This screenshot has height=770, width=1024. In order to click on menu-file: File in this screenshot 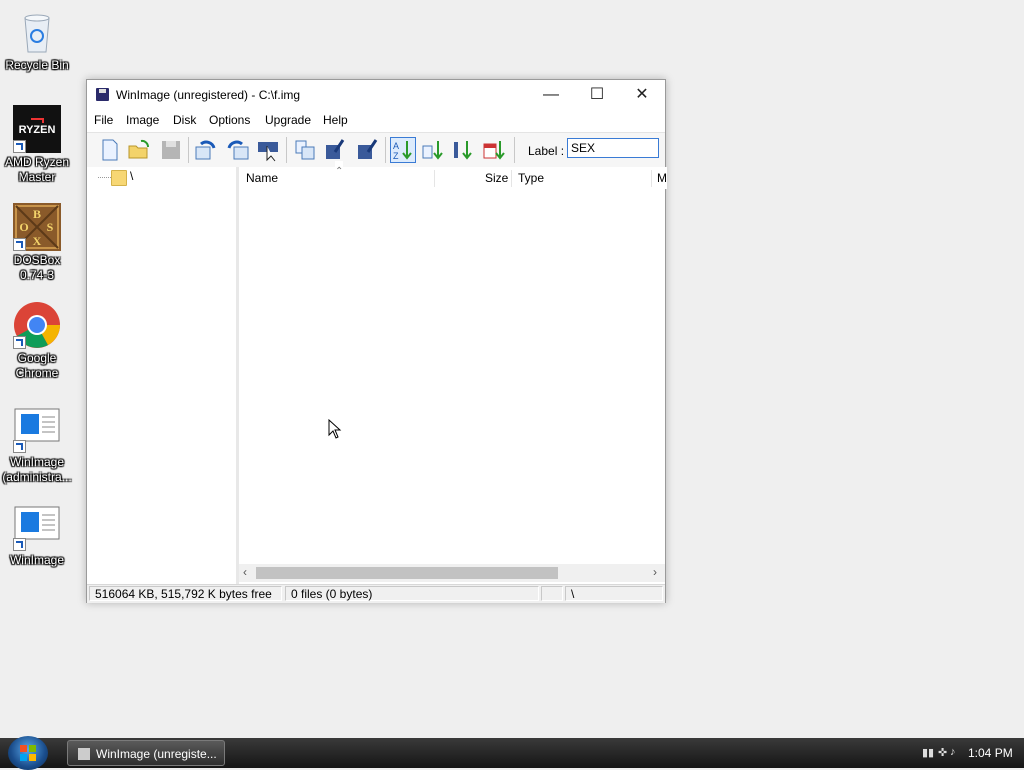, I will do `click(103, 120)`.